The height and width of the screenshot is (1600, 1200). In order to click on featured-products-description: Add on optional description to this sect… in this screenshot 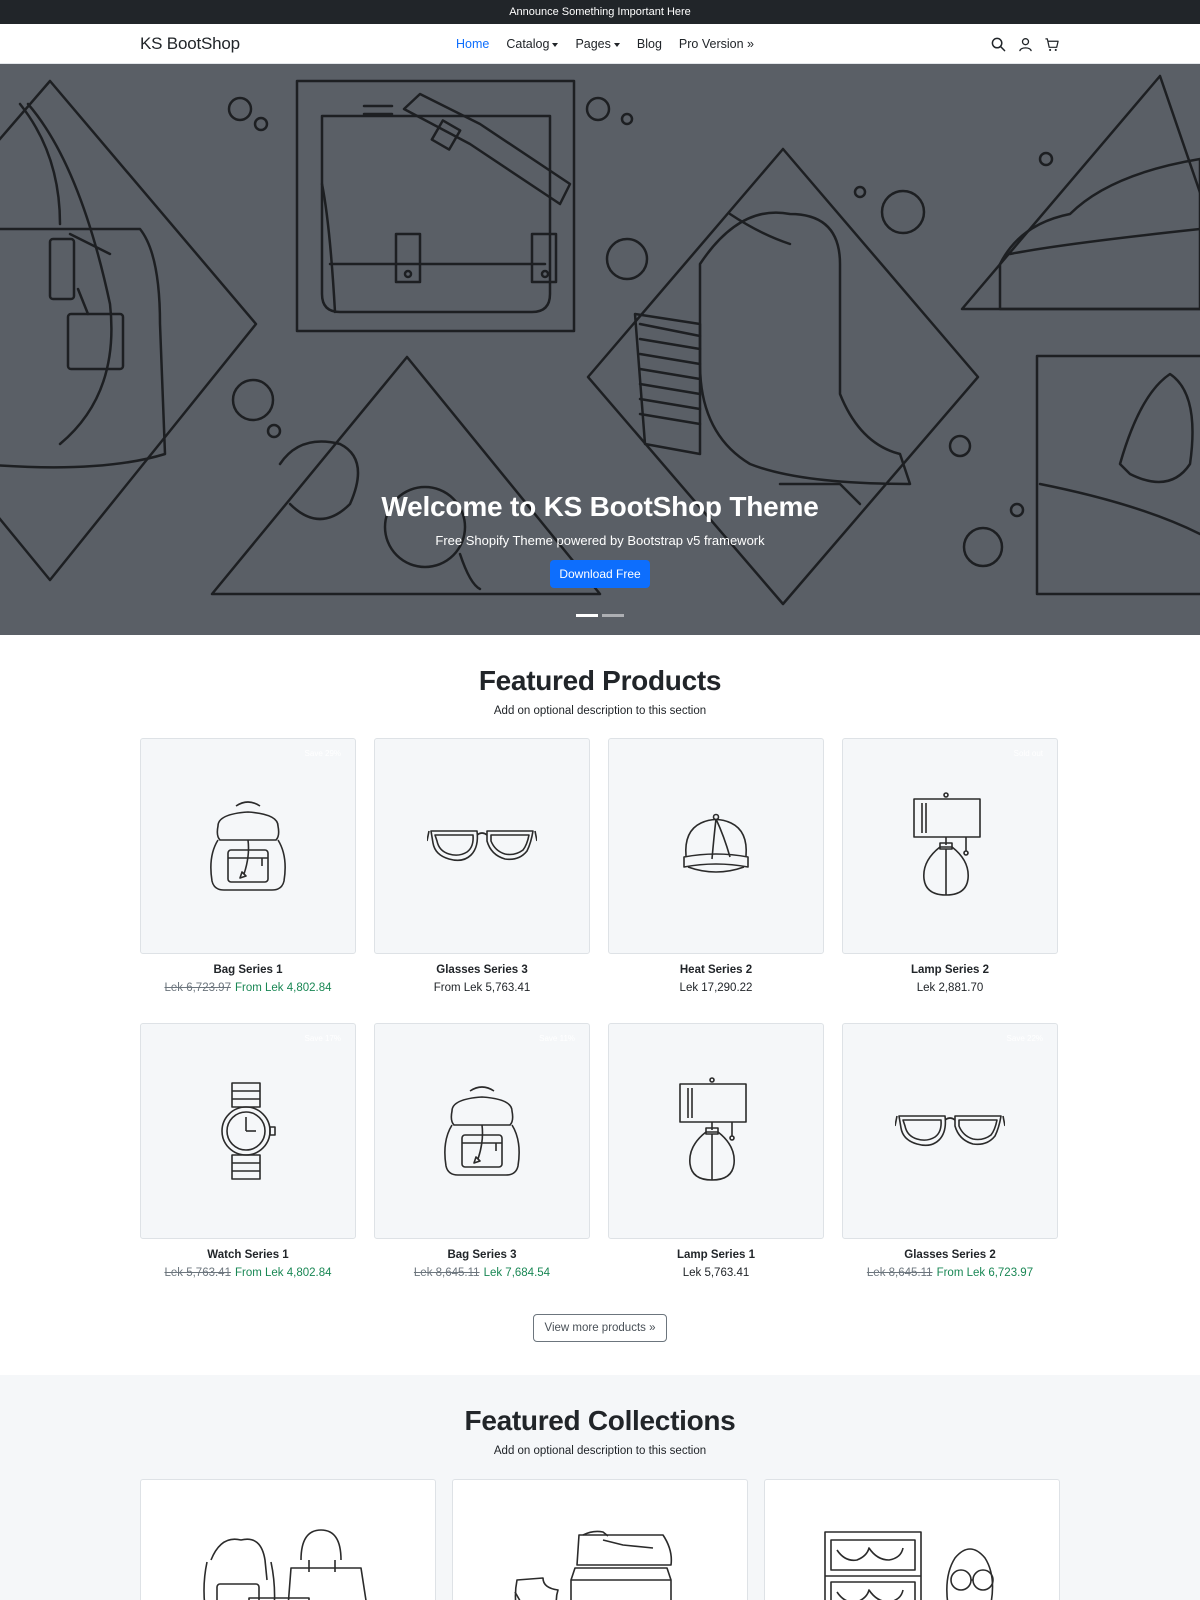, I will do `click(600, 711)`.